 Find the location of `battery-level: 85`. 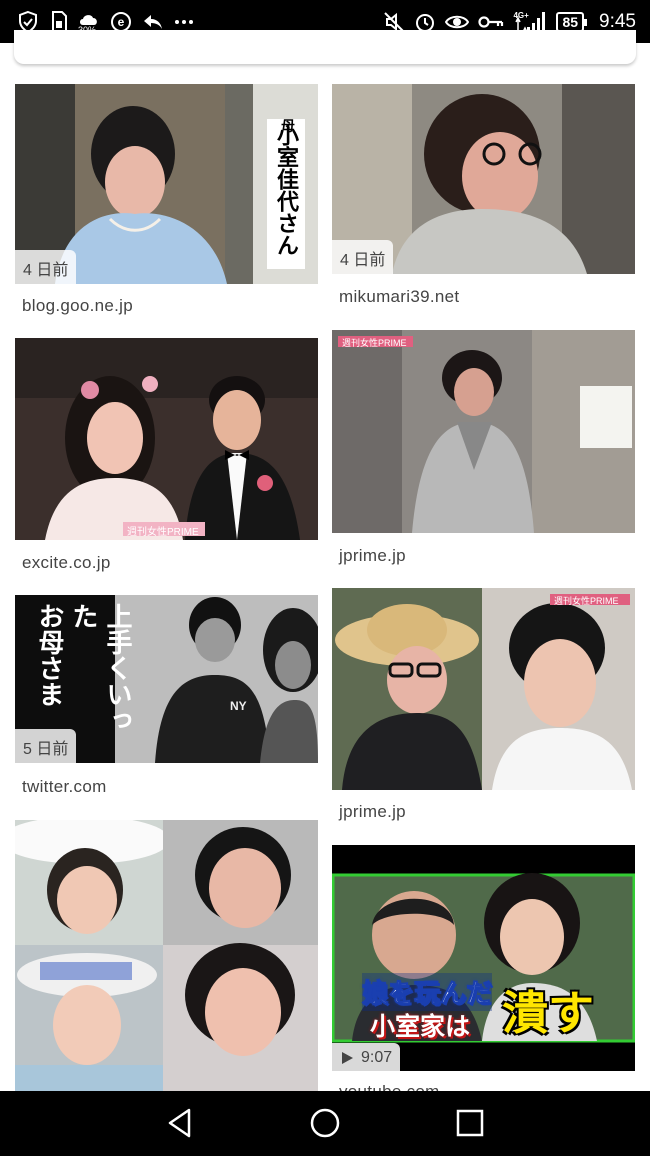

battery-level: 85 is located at coordinates (570, 21).